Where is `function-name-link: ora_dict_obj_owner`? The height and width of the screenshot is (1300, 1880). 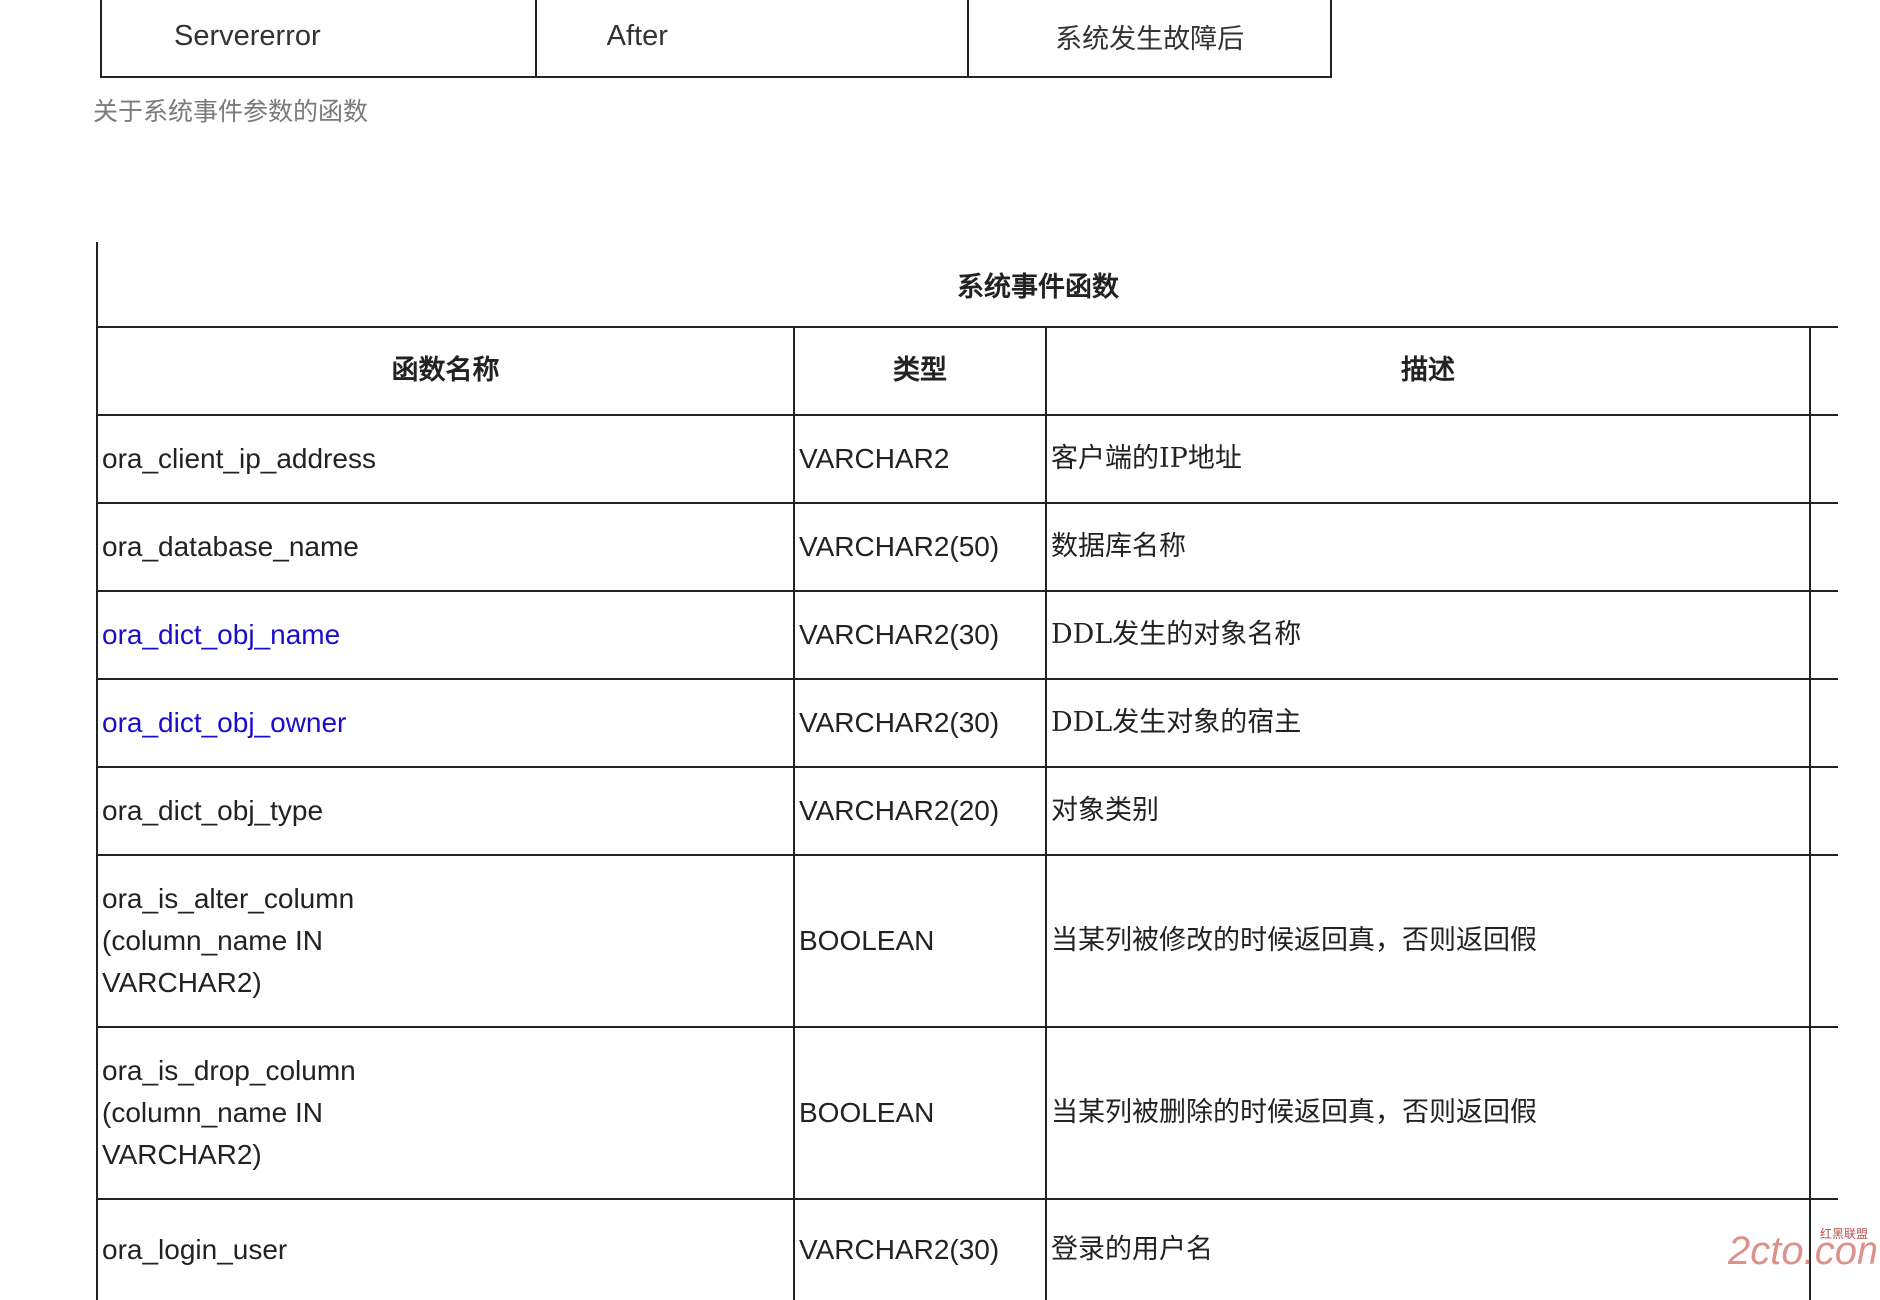
function-name-link: ora_dict_obj_owner is located at coordinates (224, 723).